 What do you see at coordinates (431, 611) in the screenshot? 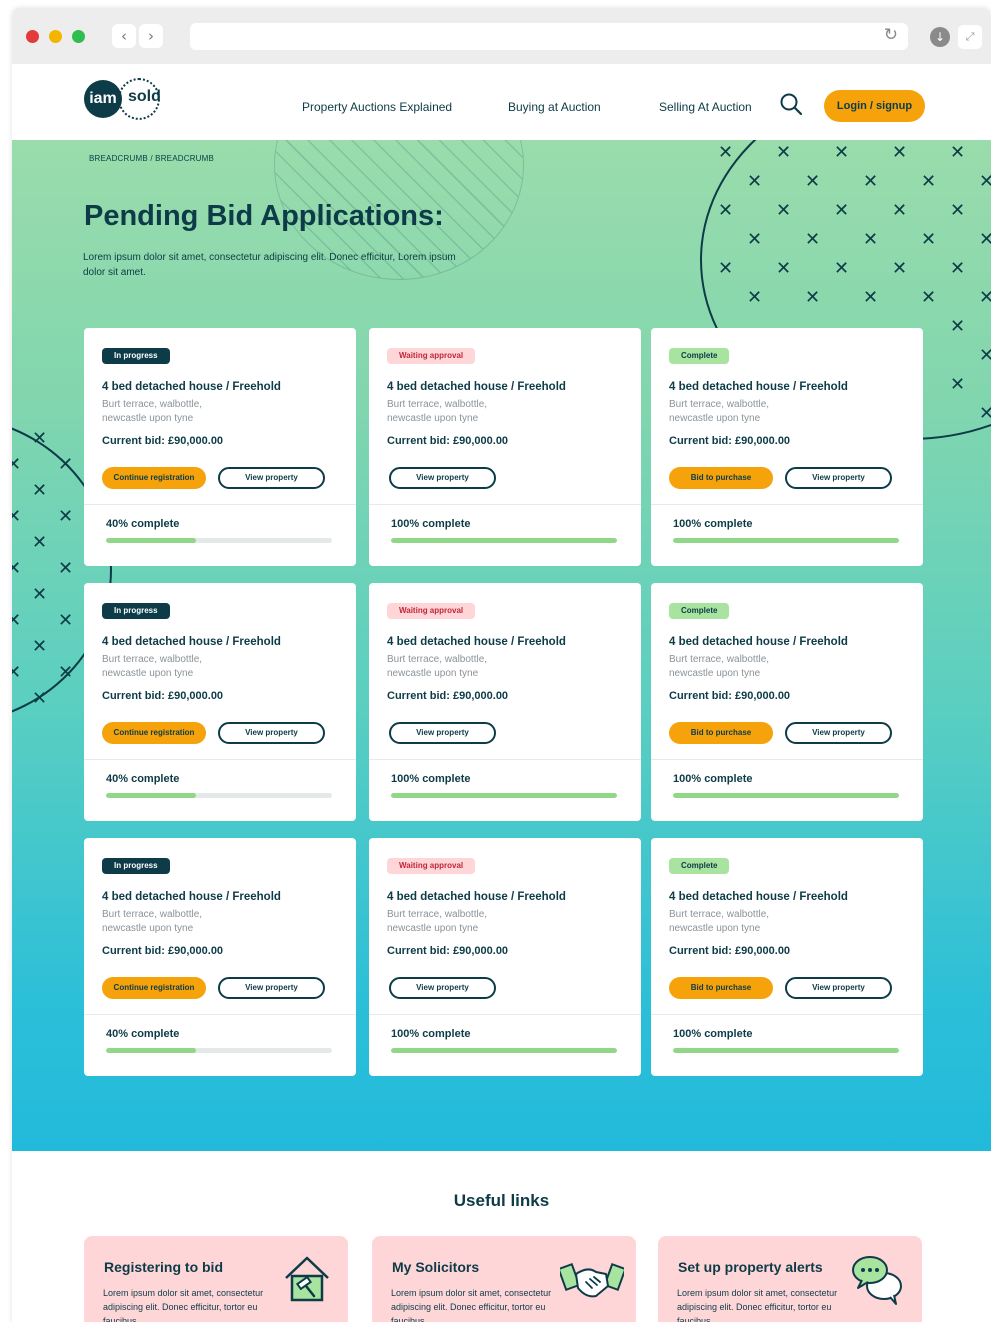
I see `status-badge: Waiting approval` at bounding box center [431, 611].